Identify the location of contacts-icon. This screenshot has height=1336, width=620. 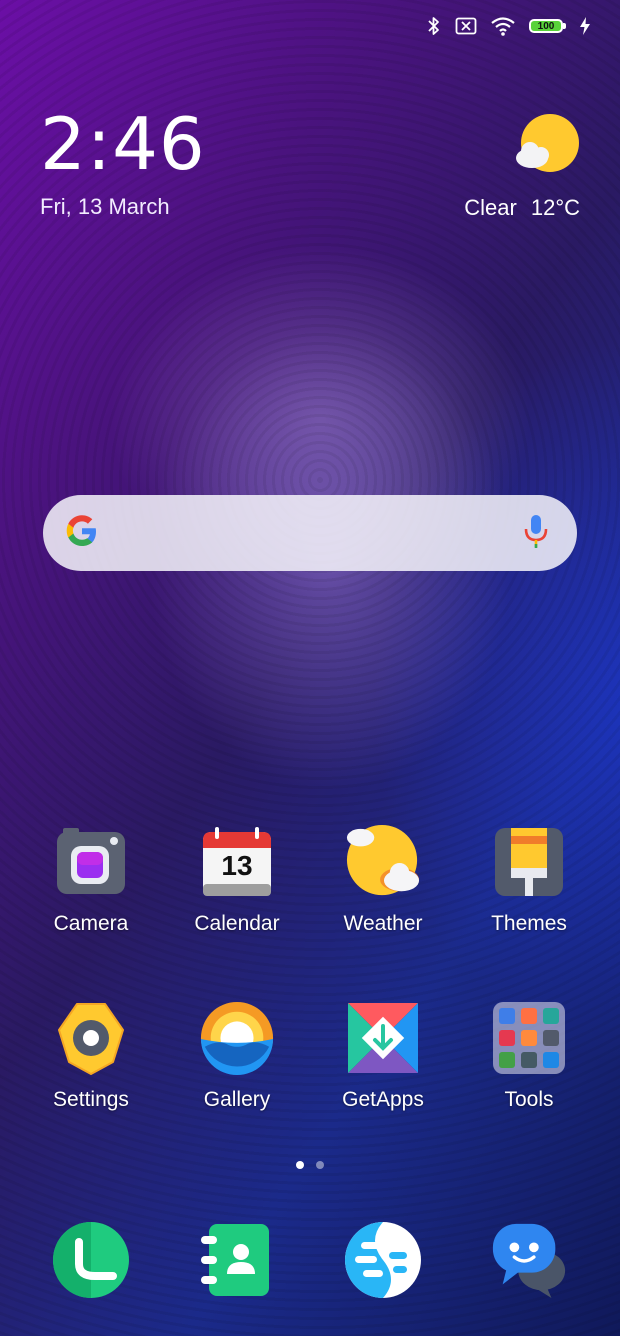
(237, 1260).